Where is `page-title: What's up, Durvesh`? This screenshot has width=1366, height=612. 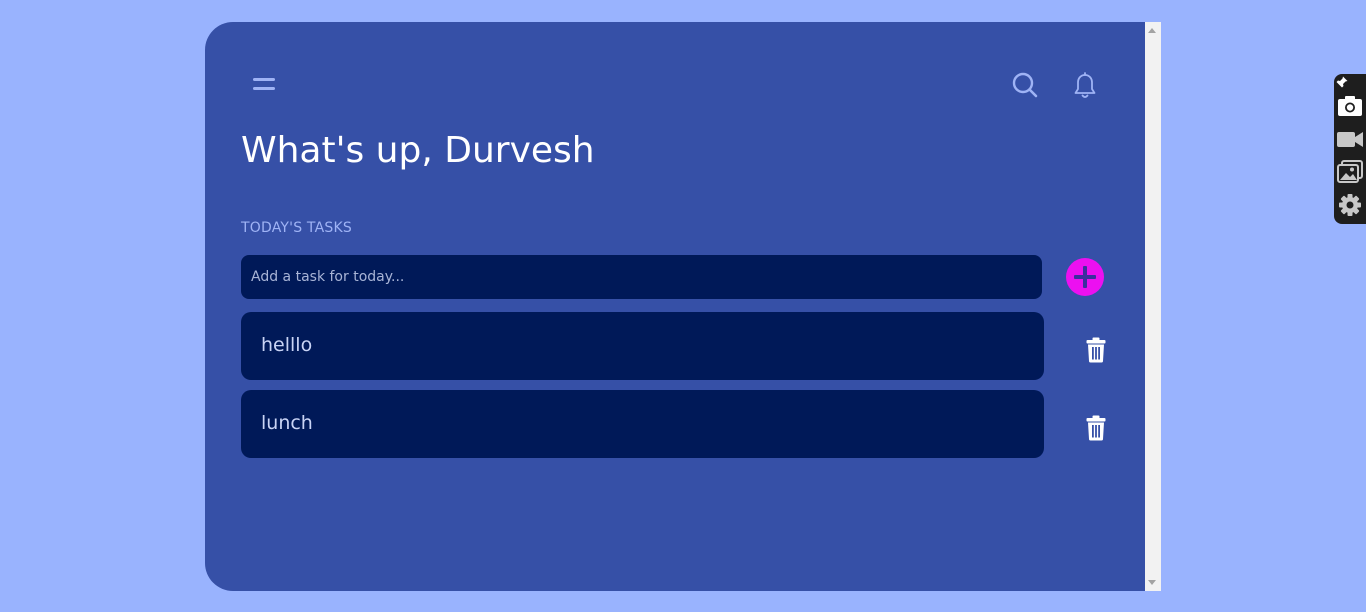
page-title: What's up, Durvesh is located at coordinates (418, 150).